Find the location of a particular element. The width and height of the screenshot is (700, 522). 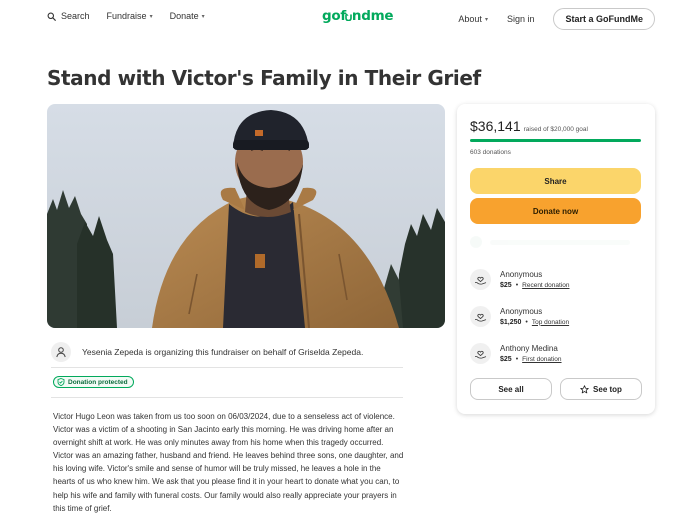

about-menu: About ▾ is located at coordinates (473, 19).